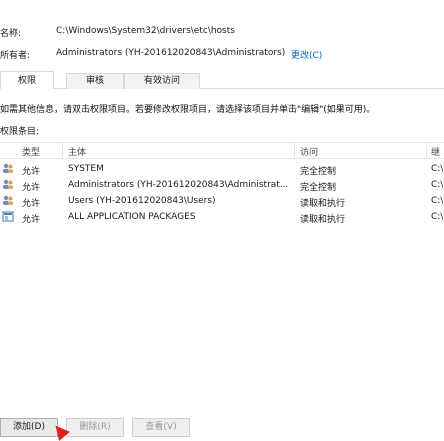 This screenshot has height=441, width=444. What do you see at coordinates (11, 34) in the screenshot?
I see `name-label: 名称:` at bounding box center [11, 34].